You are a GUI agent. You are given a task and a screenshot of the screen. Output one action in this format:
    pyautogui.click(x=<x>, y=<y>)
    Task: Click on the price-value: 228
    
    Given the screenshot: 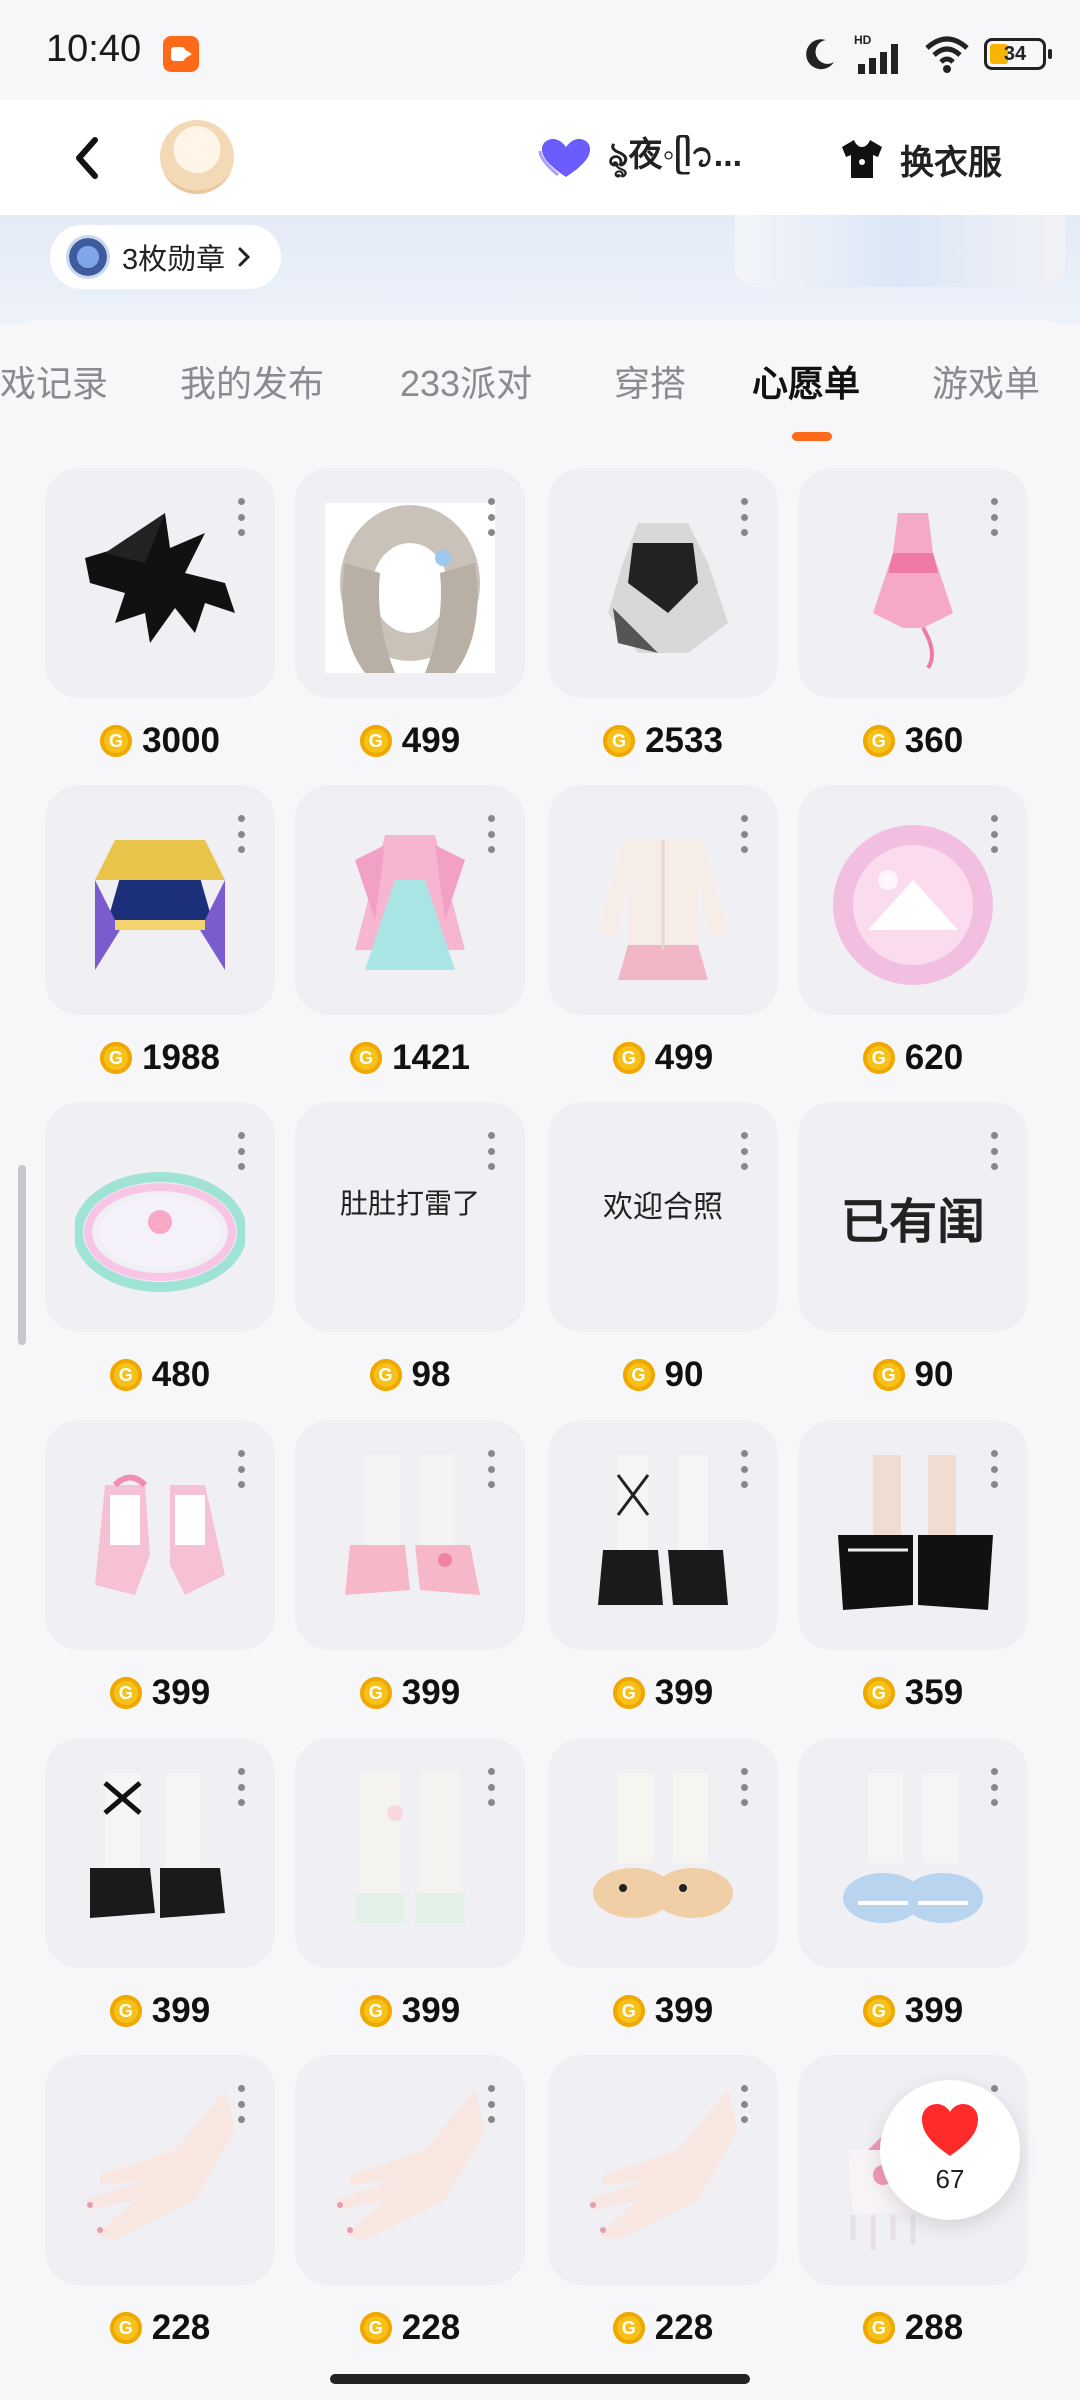 What is the action you would take?
    pyautogui.click(x=431, y=2327)
    